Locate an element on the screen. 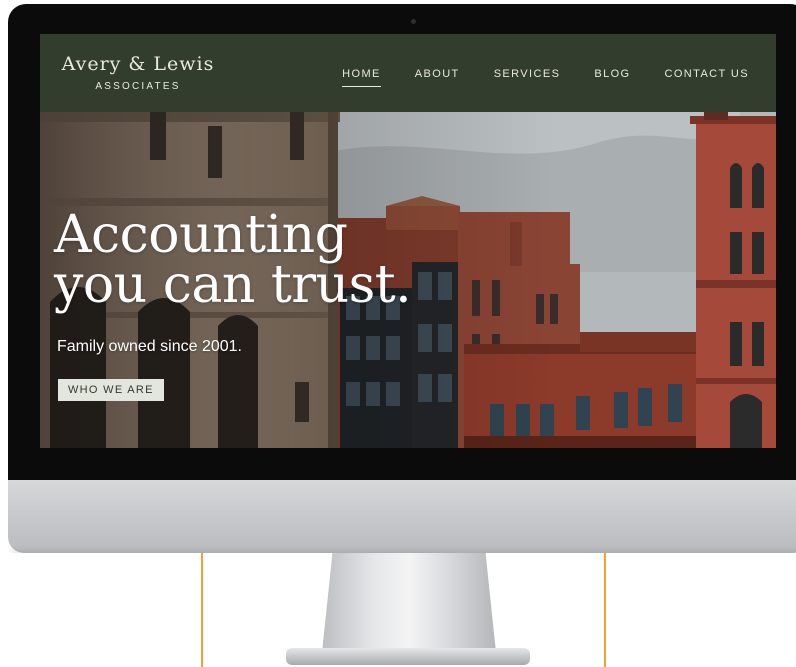 This screenshot has height=667, width=796. hero-heading-line-2: you can trust. is located at coordinates (233, 285).